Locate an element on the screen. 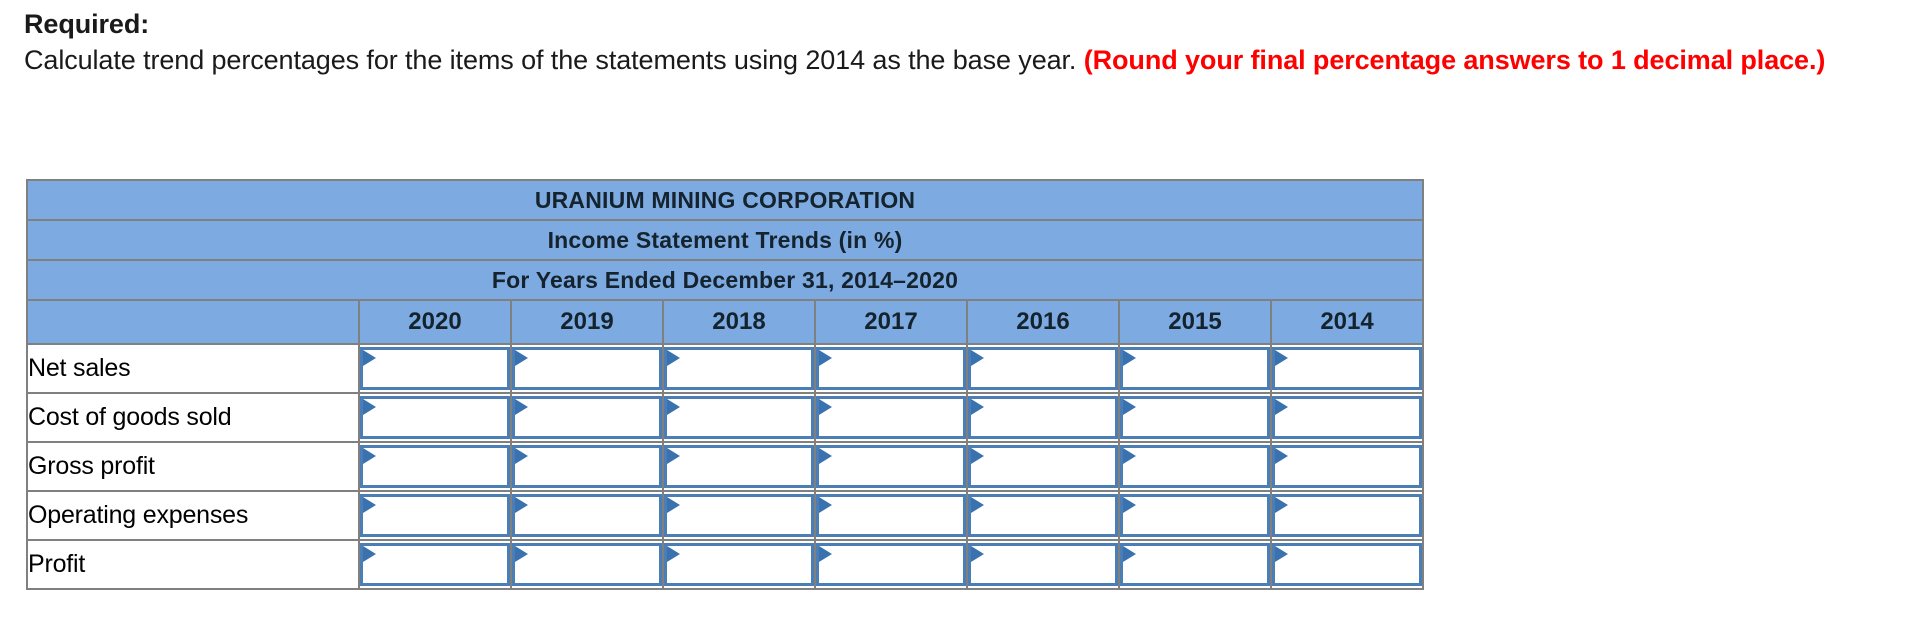 The height and width of the screenshot is (638, 1910). cell-cogs-2019 is located at coordinates (587, 417).